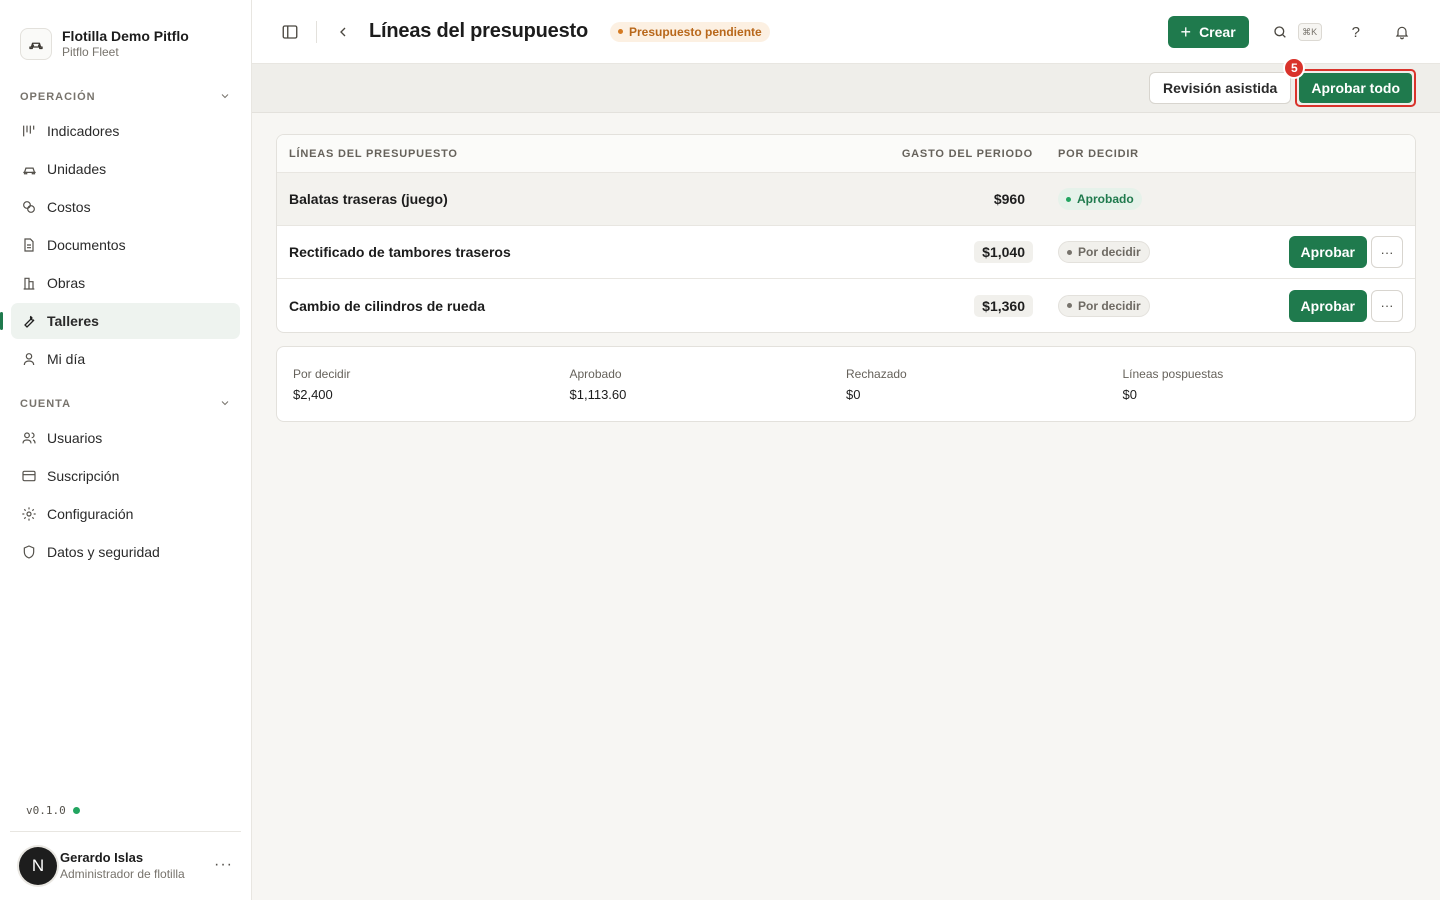  I want to click on summary-rejected: Rechazado $0, so click(984, 384).